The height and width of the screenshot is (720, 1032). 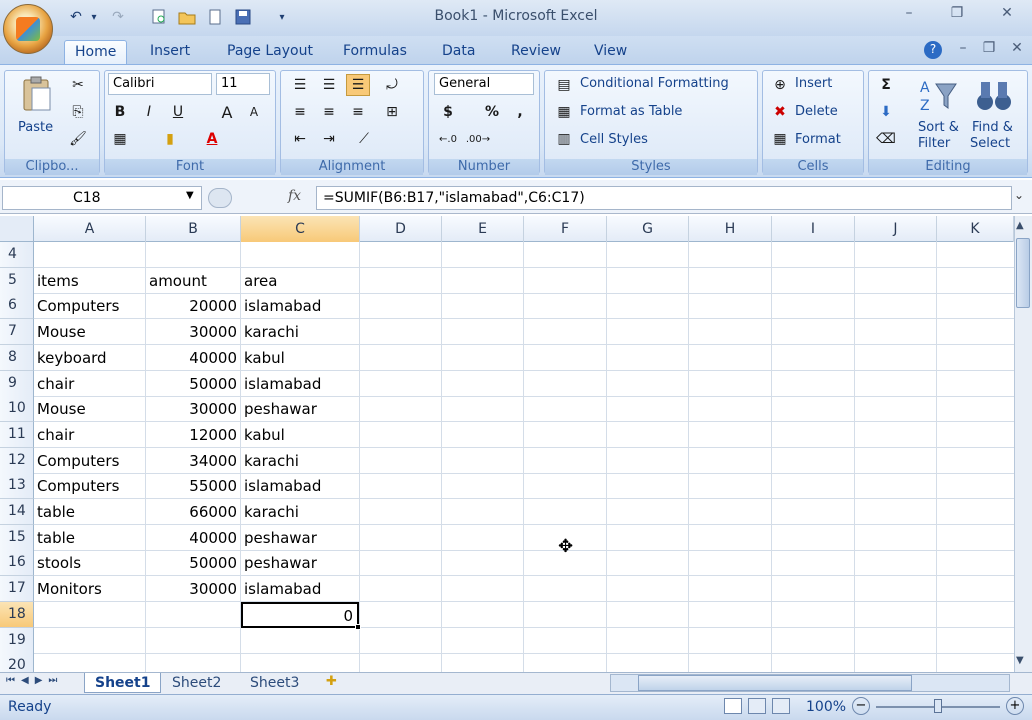 I want to click on cell-a: keyboard, so click(x=89, y=358).